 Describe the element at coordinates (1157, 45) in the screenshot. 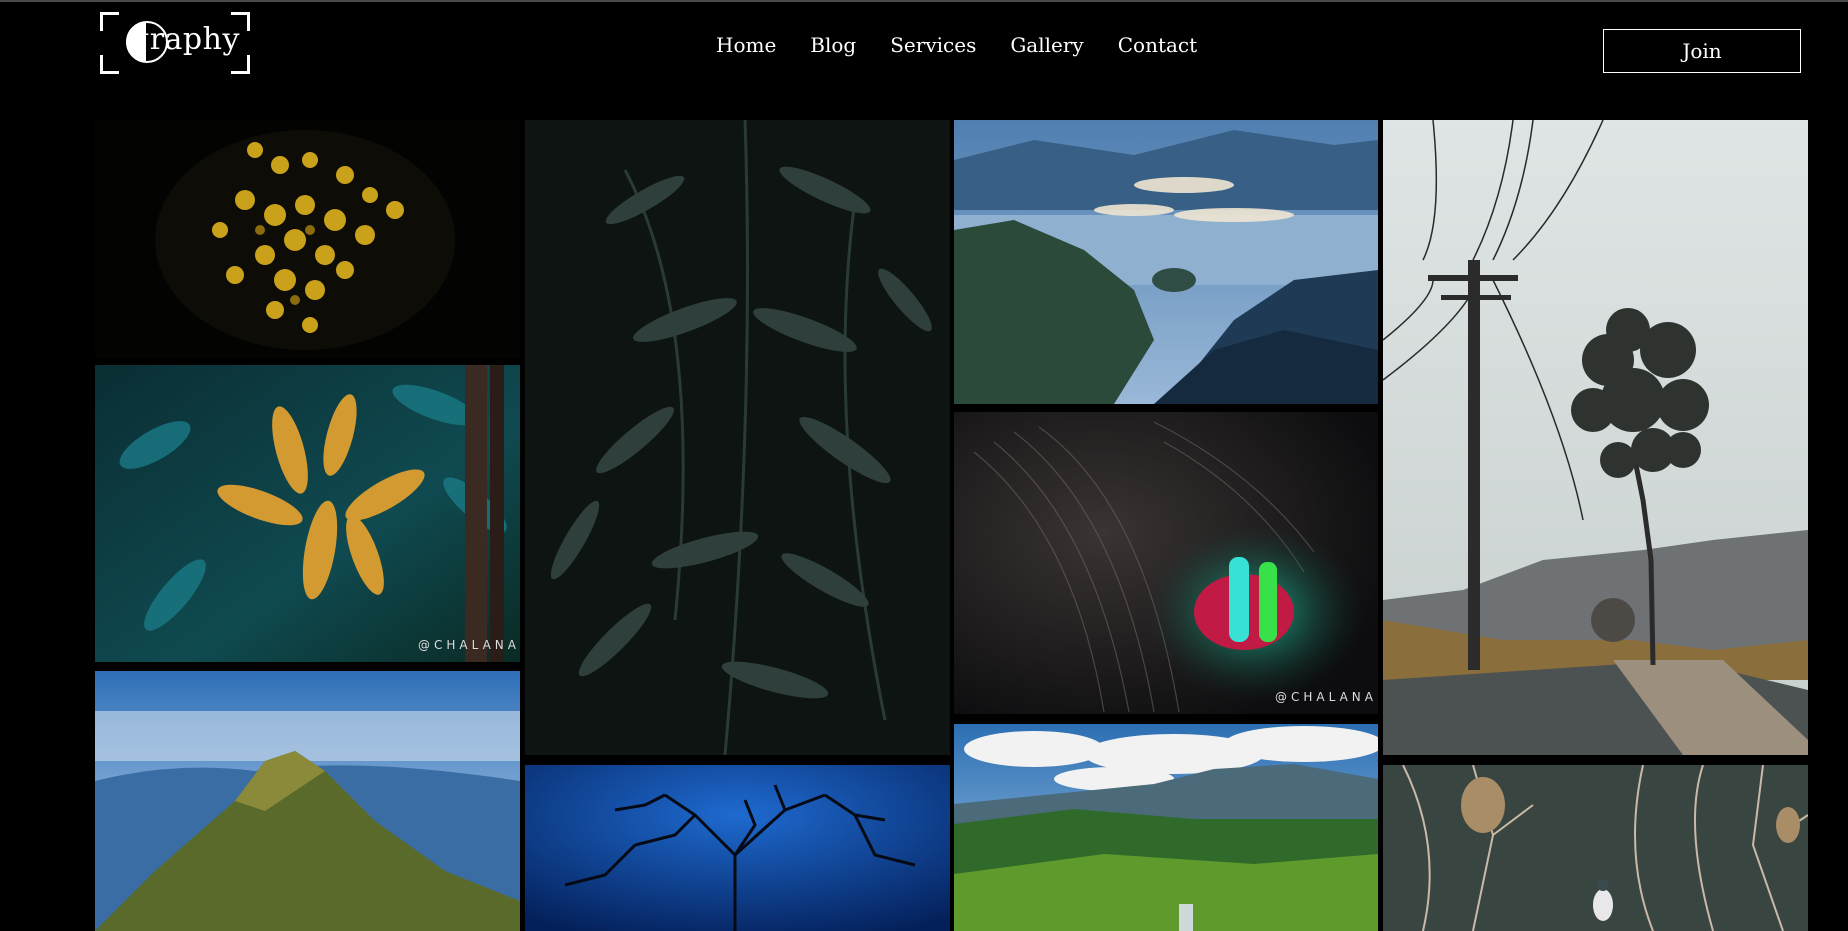

I see `nav-contact: Contact` at that location.